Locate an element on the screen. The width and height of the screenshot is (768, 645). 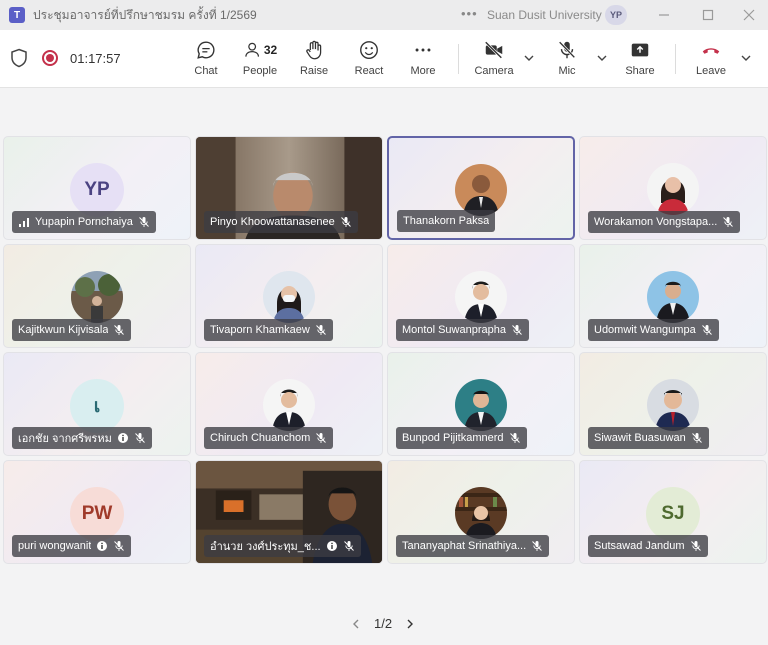
more-icon is located at coordinates (423, 50).